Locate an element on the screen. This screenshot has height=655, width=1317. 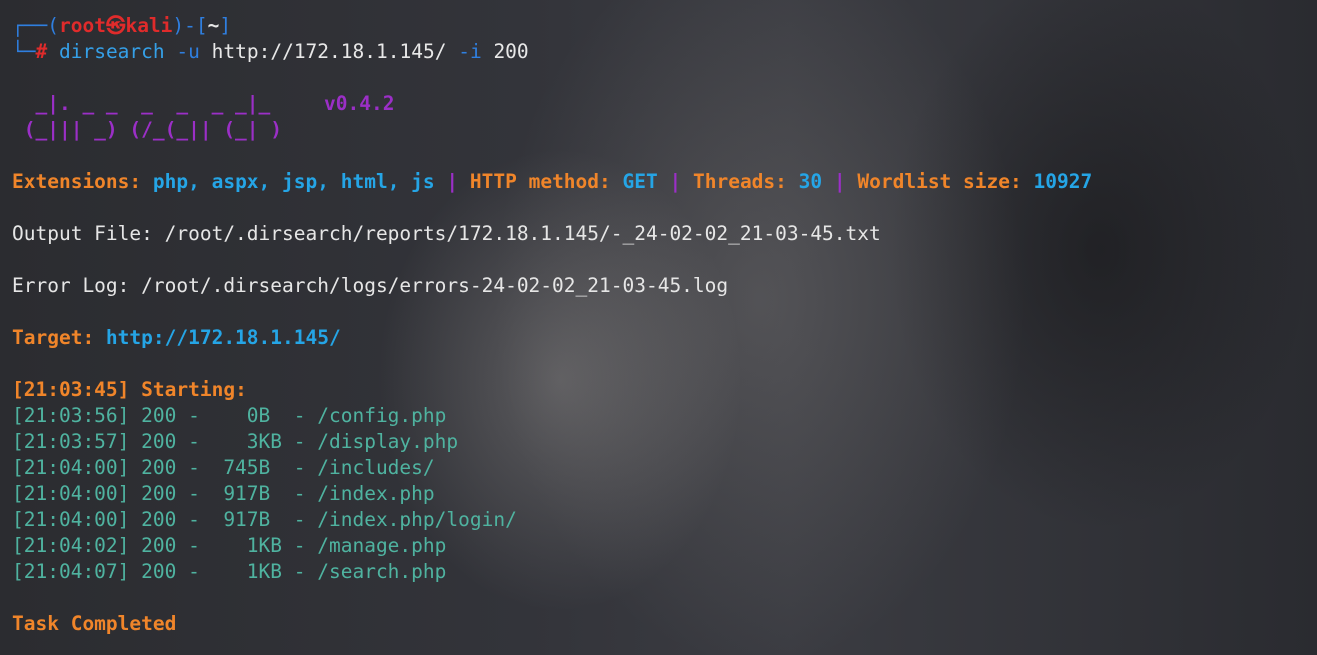
prompt-corner: ┌──( is located at coordinates (35, 25).